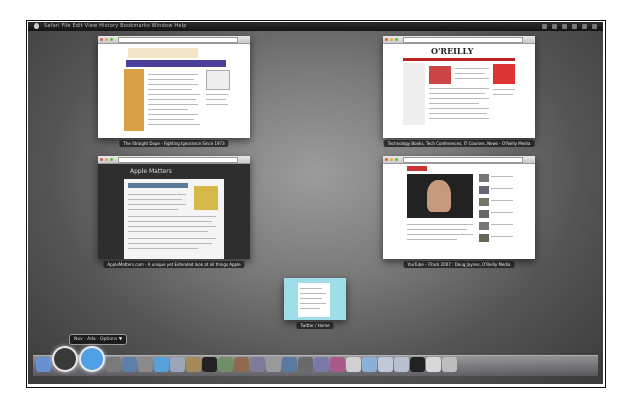 The width and height of the screenshot is (625, 404). I want to click on terminal-icon, so click(209, 364).